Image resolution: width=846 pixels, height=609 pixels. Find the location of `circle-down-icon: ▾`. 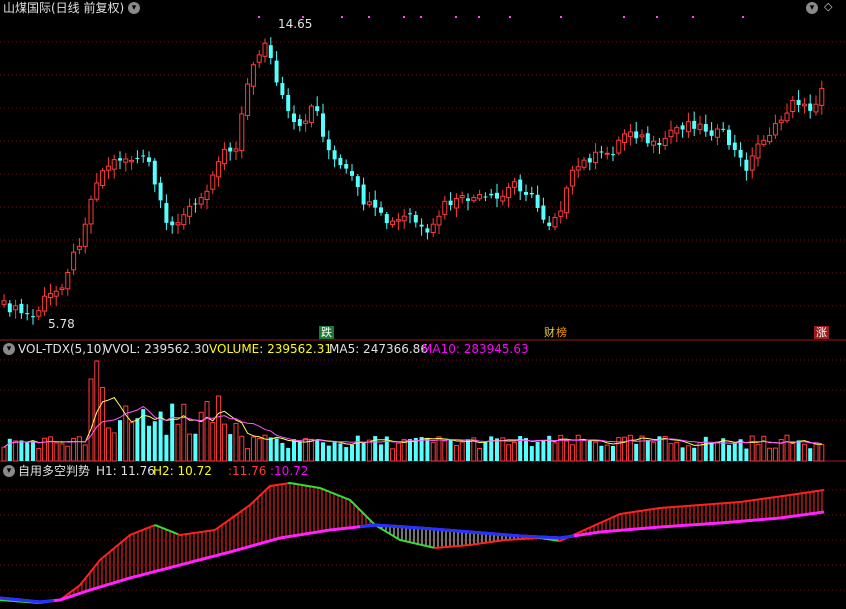

circle-down-icon: ▾ is located at coordinates (812, 8).